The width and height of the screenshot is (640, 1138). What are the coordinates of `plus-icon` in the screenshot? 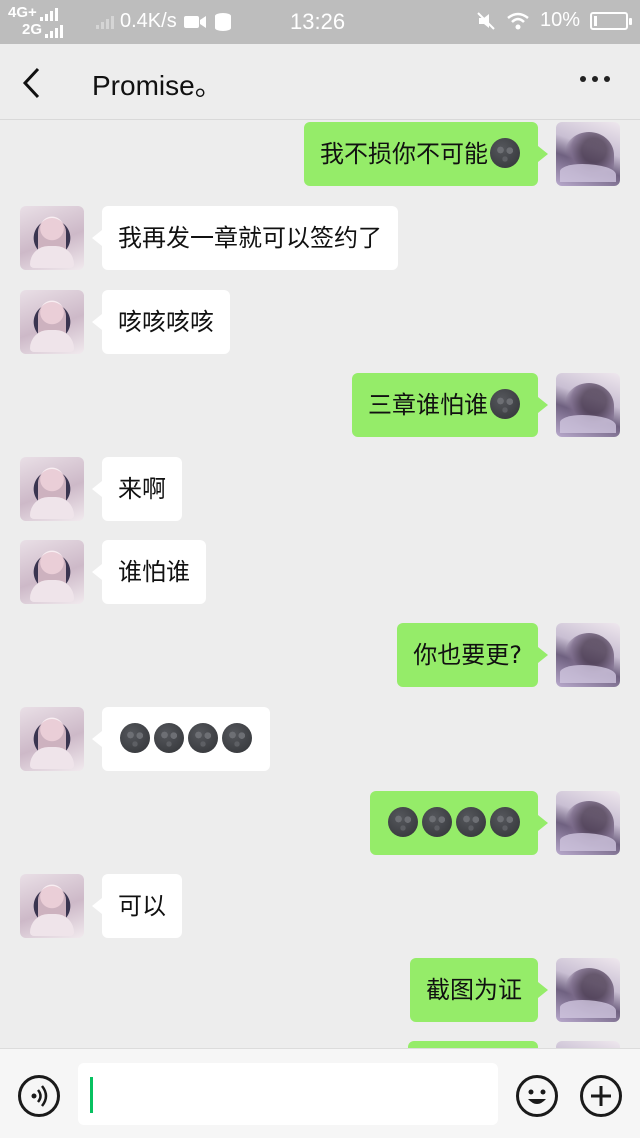 It's located at (601, 1096).